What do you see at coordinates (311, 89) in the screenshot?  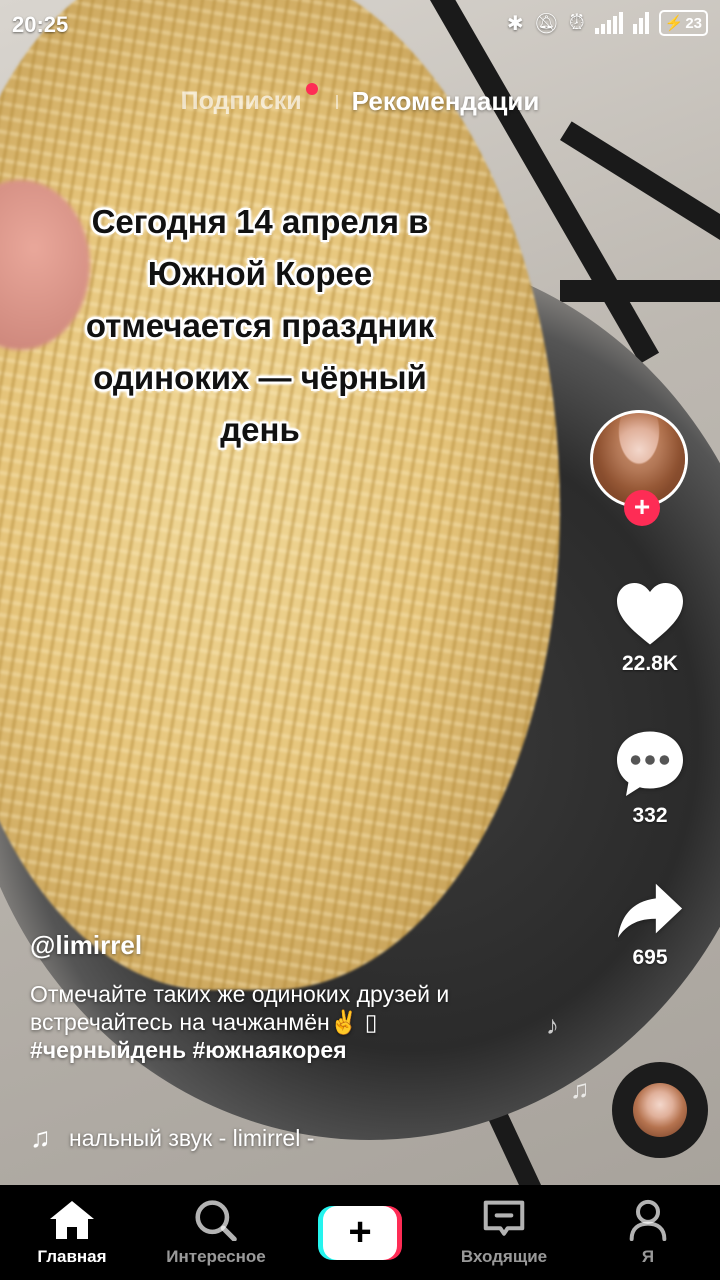 I see `notification-dot` at bounding box center [311, 89].